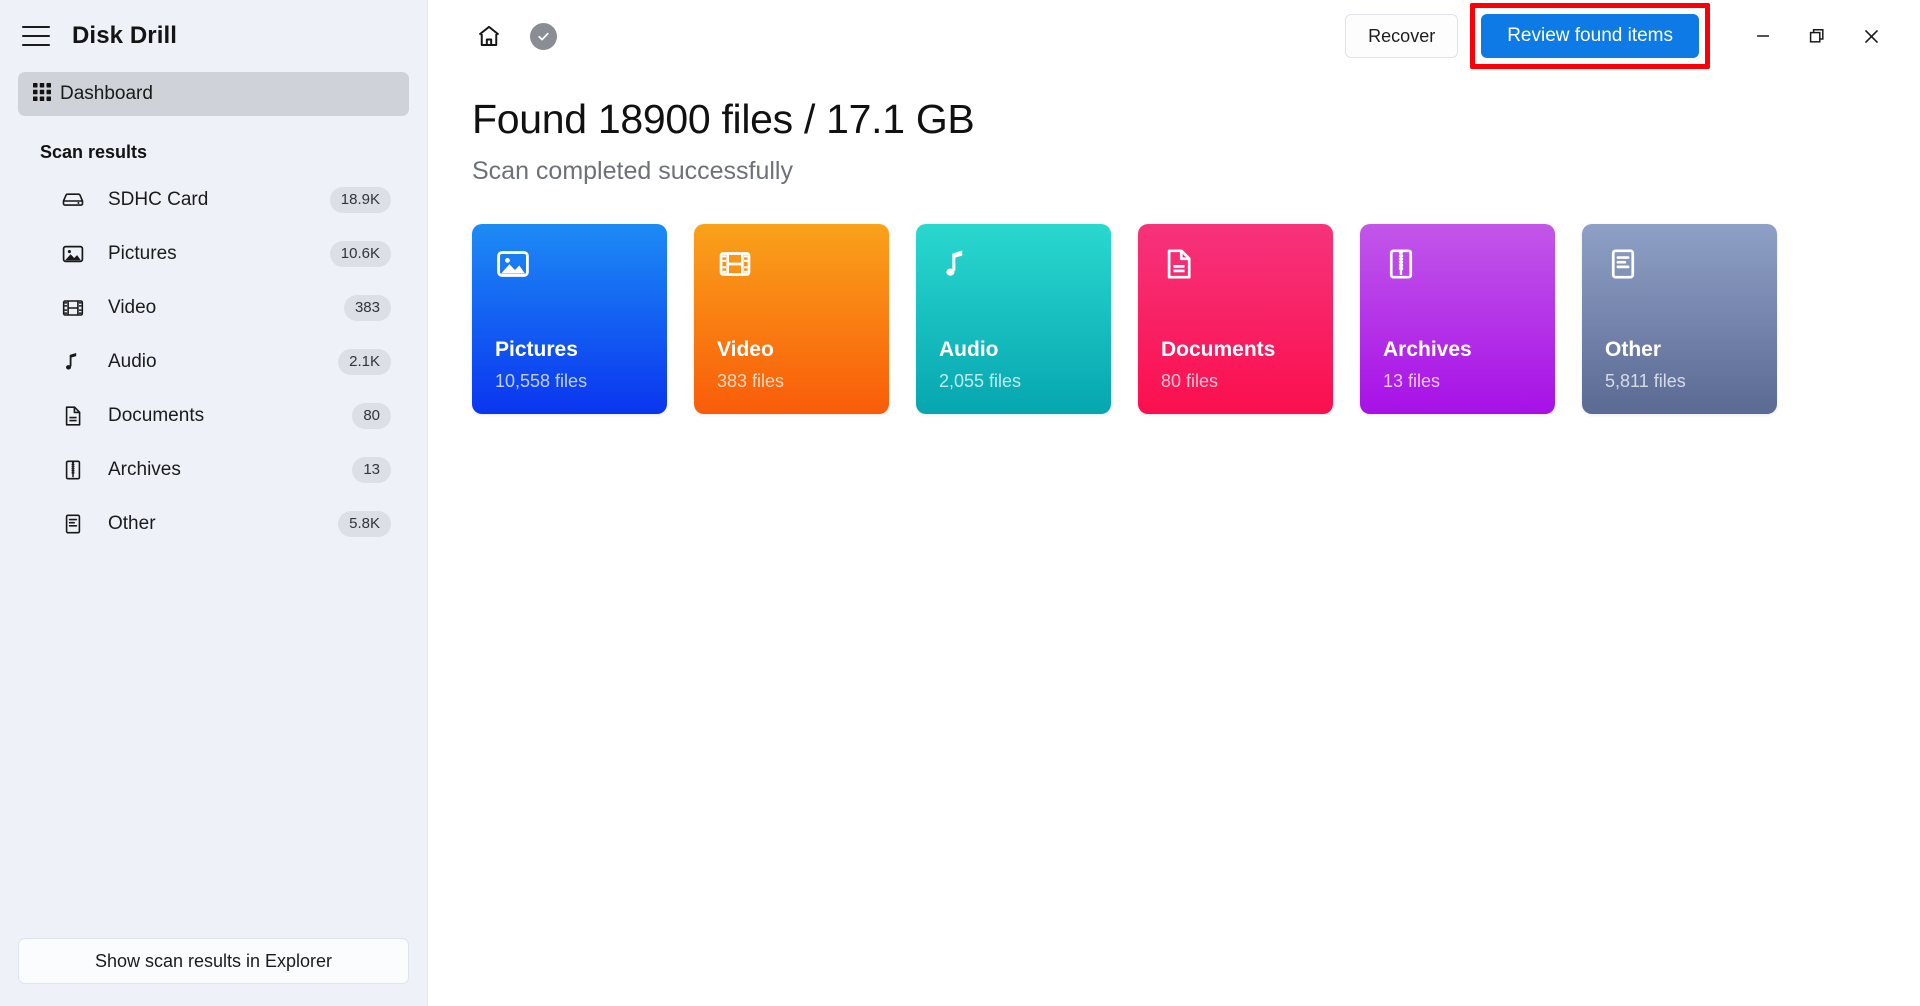 This screenshot has height=1006, width=1920. Describe the element at coordinates (1013, 319) in the screenshot. I see `card-audio: Audio 2,055 files` at that location.